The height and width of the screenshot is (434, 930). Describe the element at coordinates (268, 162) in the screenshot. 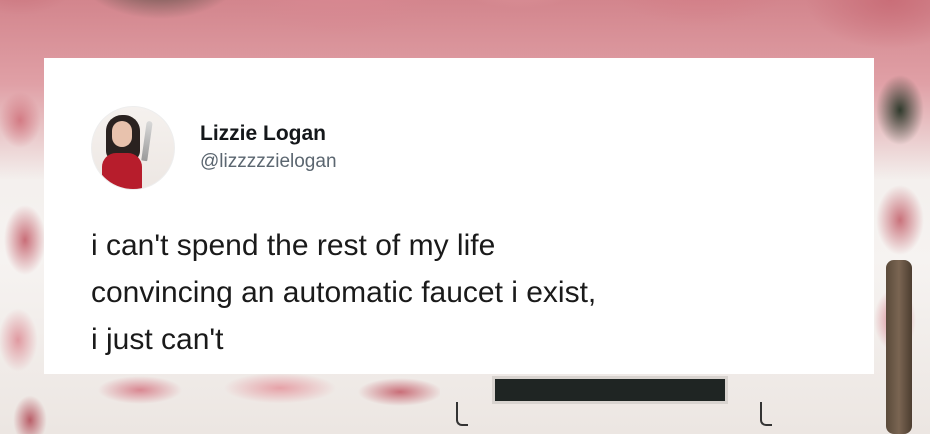

I see `author-handle: @lizzzzzielogan` at that location.